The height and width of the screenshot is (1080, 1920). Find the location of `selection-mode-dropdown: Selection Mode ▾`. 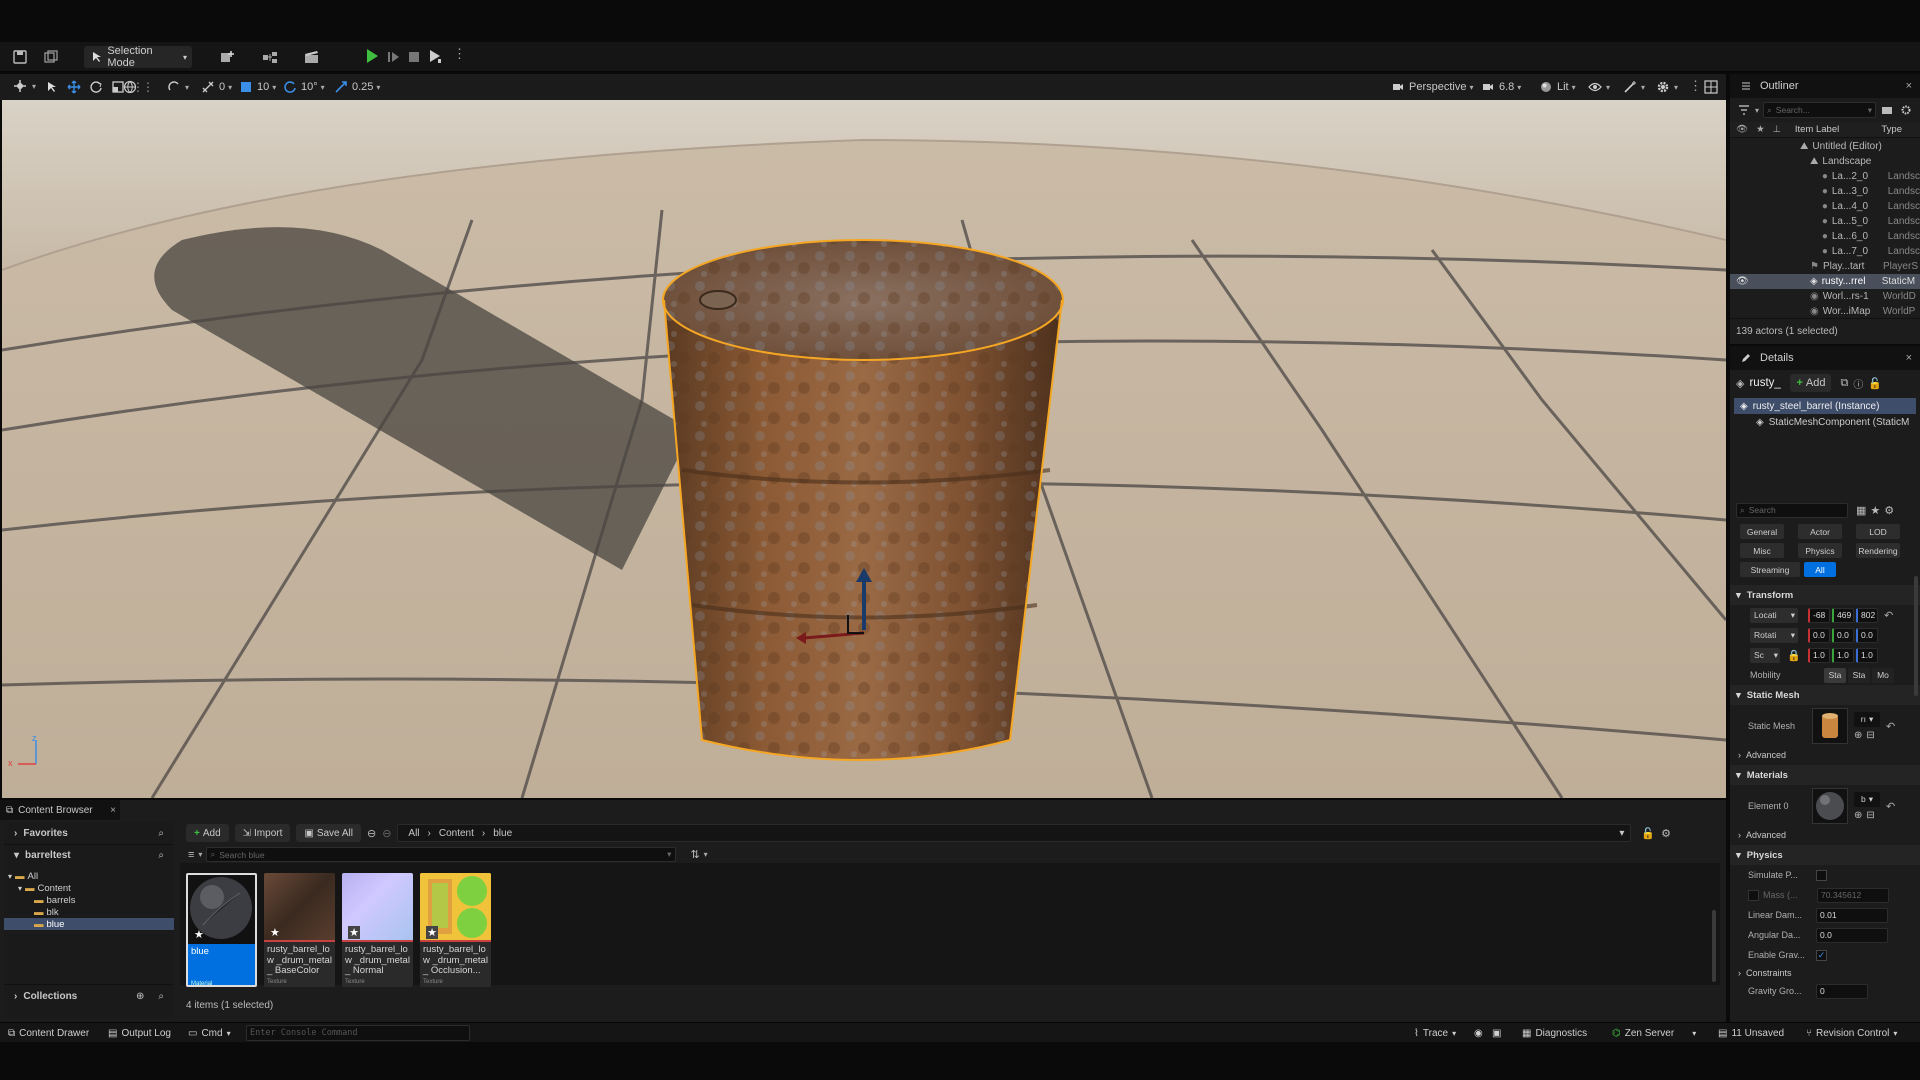

selection-mode-dropdown: Selection Mode ▾ is located at coordinates (138, 57).